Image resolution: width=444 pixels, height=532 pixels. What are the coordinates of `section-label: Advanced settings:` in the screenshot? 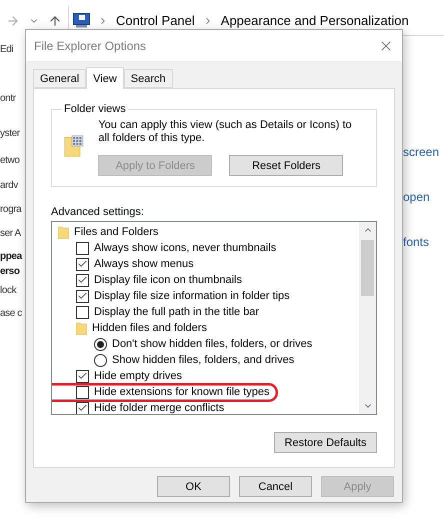 It's located at (98, 212).